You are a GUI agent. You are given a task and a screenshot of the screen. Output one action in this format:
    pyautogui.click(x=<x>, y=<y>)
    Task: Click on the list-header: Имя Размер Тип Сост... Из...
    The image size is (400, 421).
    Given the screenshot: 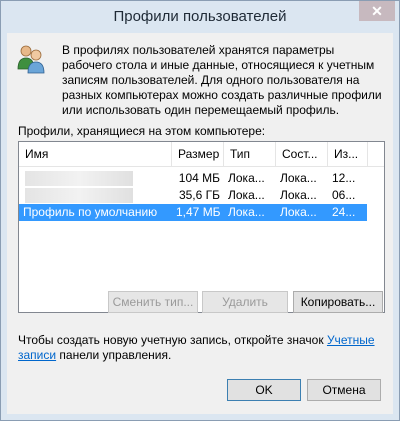 What is the action you would take?
    pyautogui.click(x=201, y=154)
    